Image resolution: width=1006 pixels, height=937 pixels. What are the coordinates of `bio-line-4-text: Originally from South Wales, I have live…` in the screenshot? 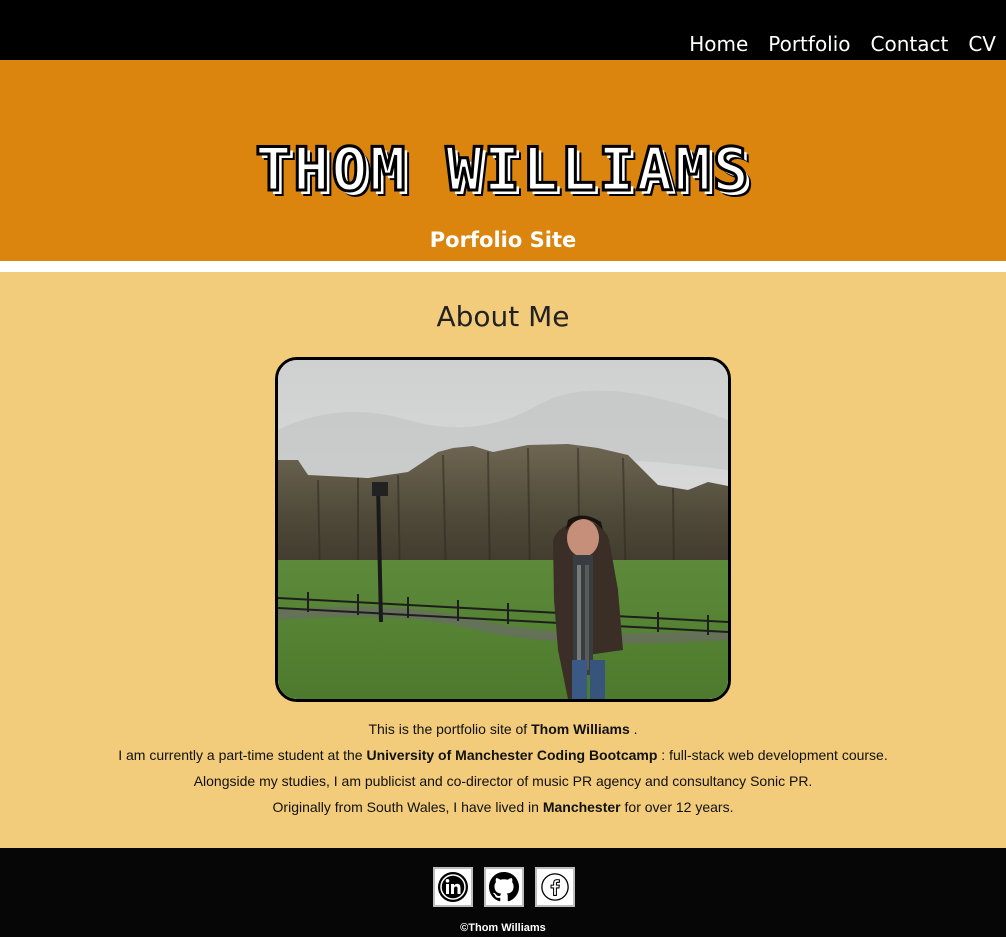 It's located at (407, 807).